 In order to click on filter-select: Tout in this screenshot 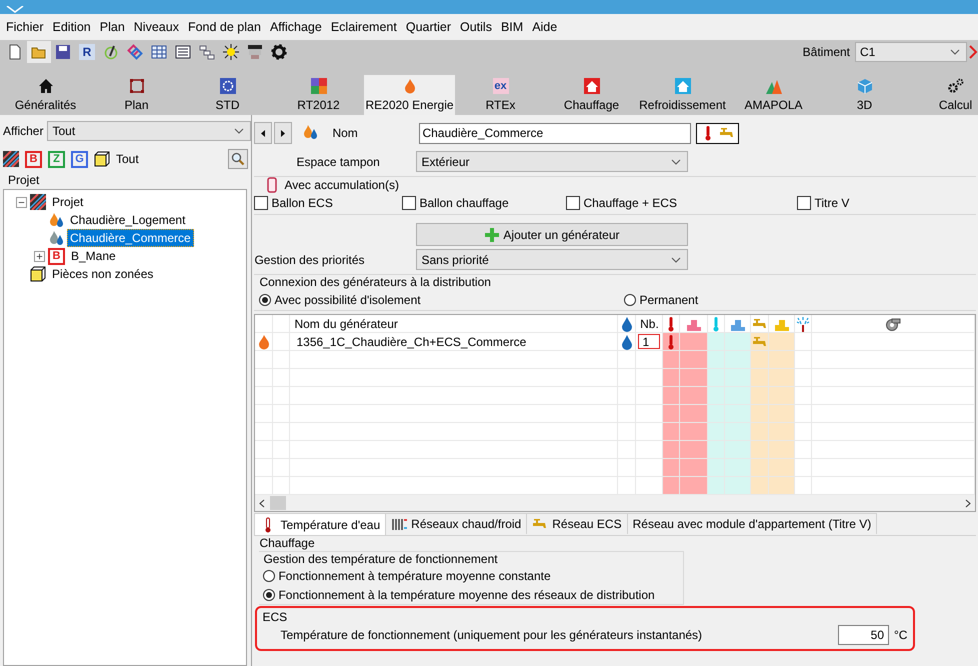, I will do `click(149, 131)`.